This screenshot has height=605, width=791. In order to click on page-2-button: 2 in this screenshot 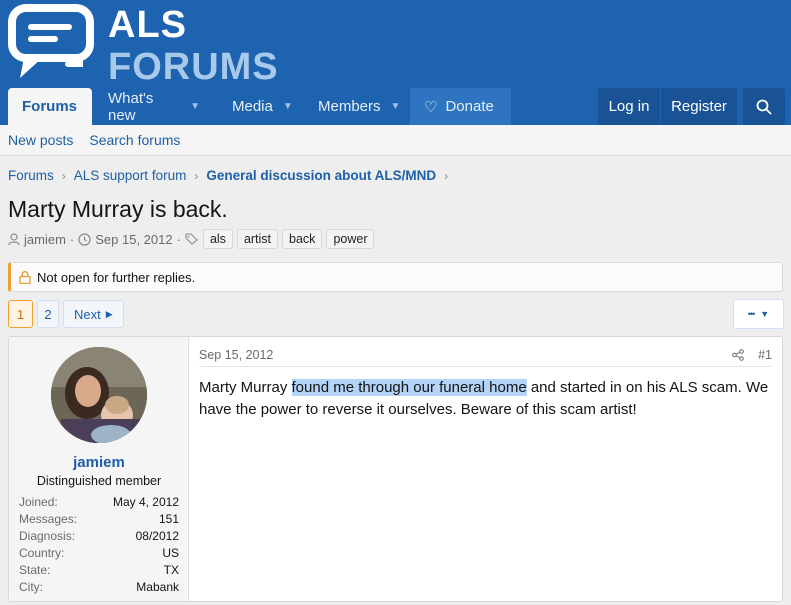, I will do `click(48, 314)`.